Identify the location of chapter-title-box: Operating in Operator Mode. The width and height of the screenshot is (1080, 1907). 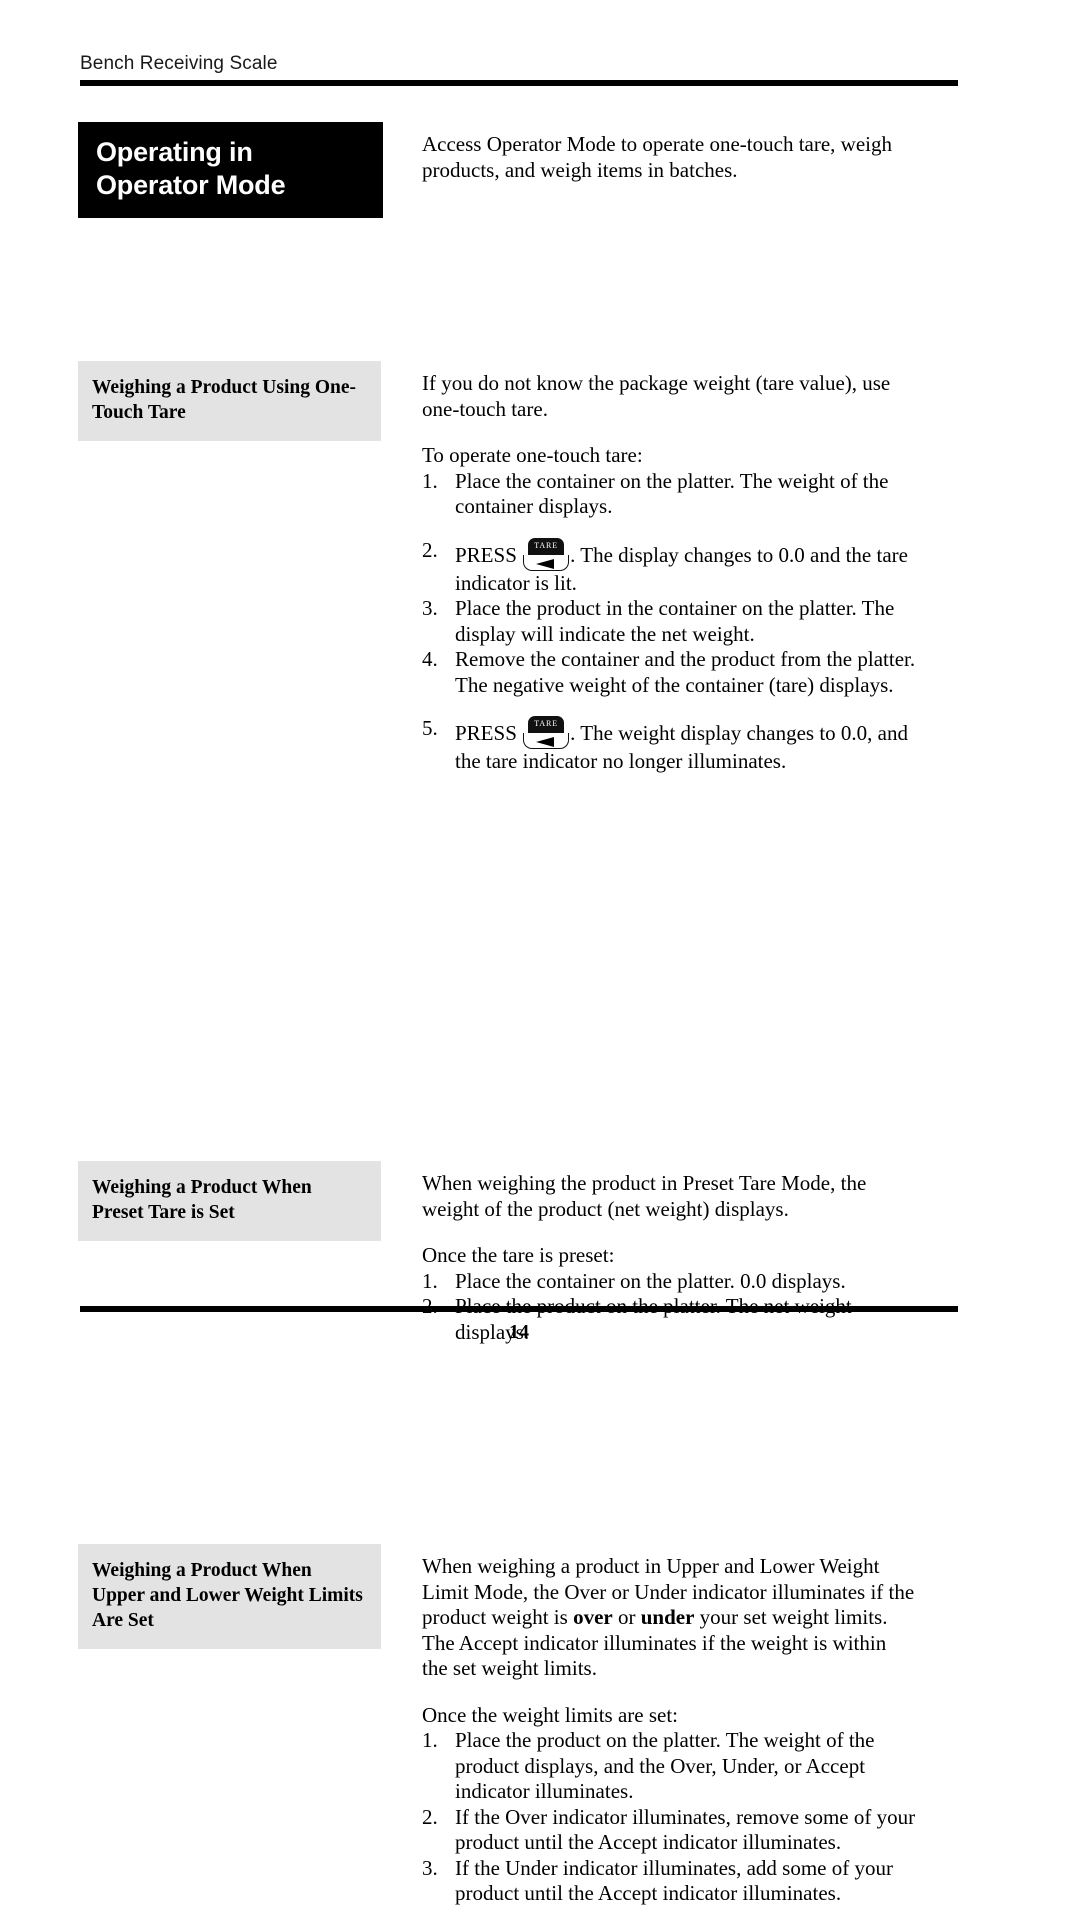
(230, 170).